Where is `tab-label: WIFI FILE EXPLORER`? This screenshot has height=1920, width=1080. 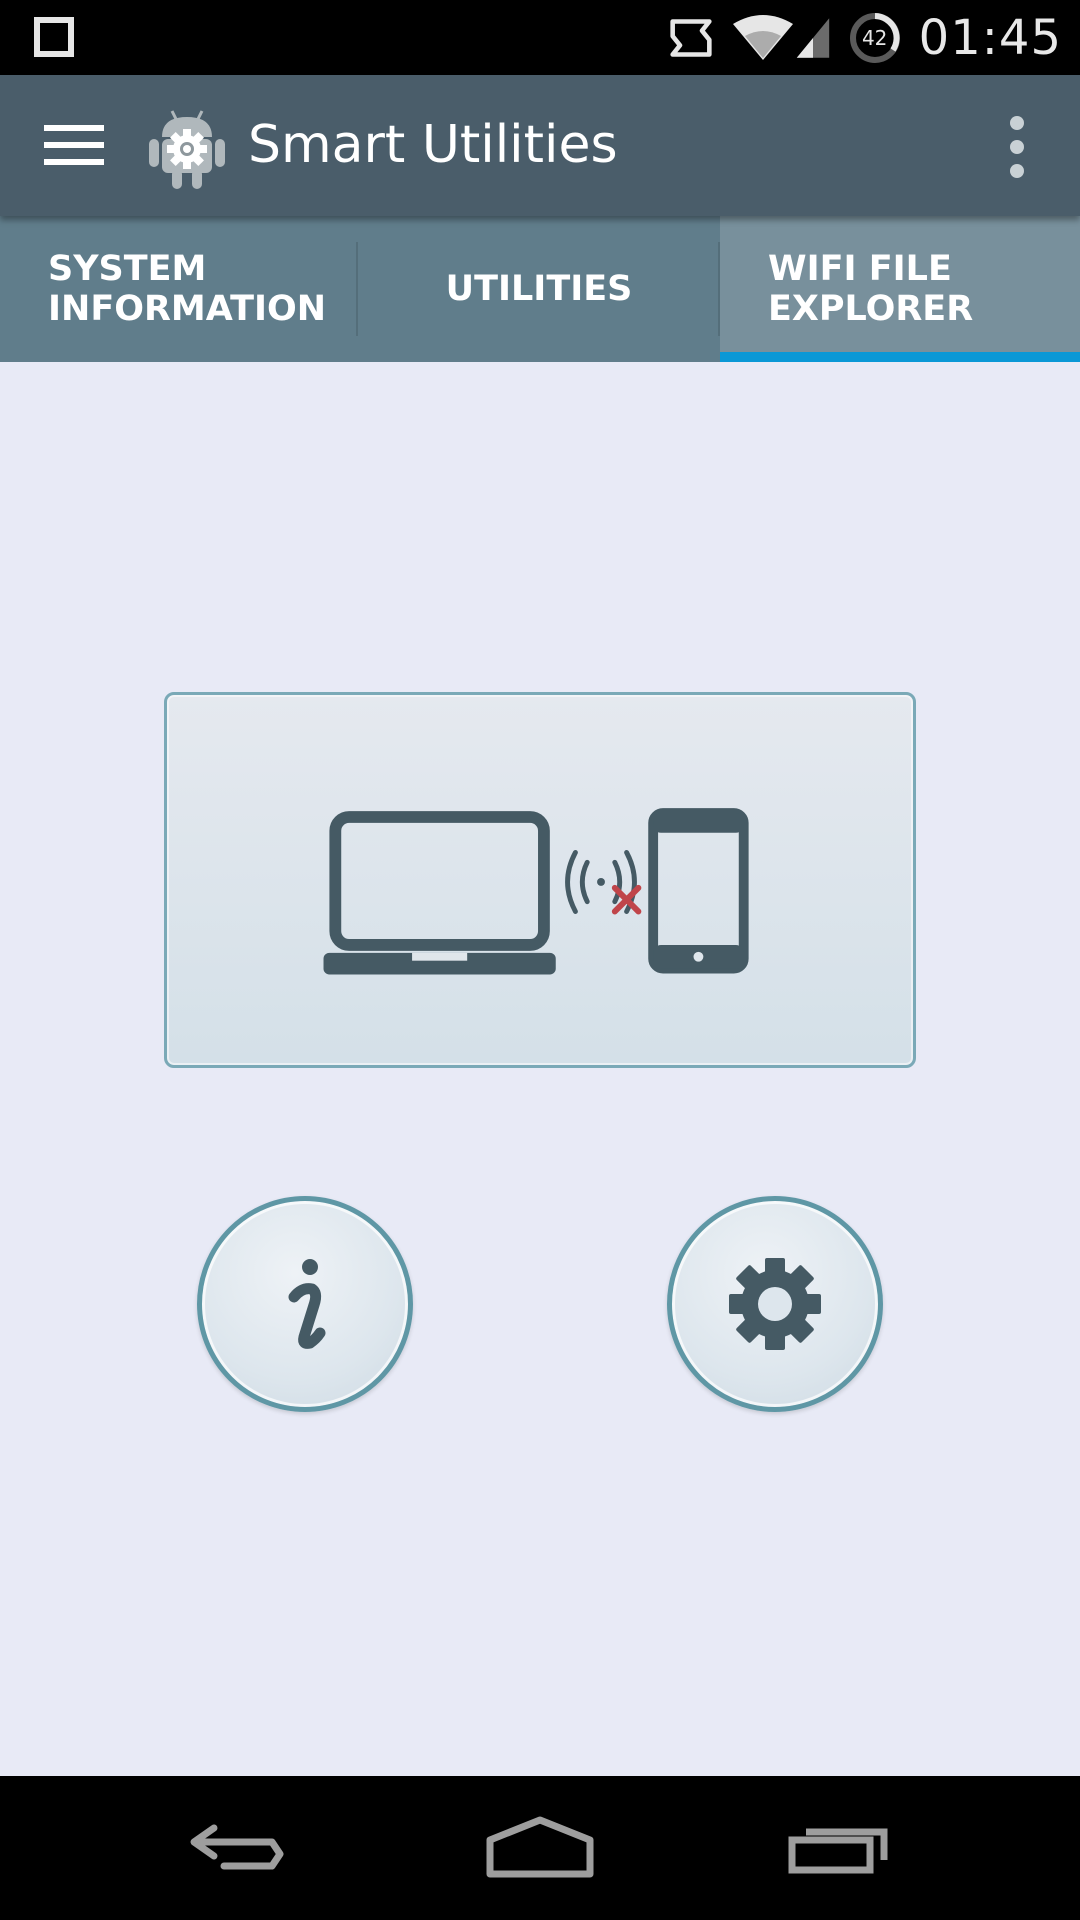
tab-label: WIFI FILE EXPLORER is located at coordinates (871, 289).